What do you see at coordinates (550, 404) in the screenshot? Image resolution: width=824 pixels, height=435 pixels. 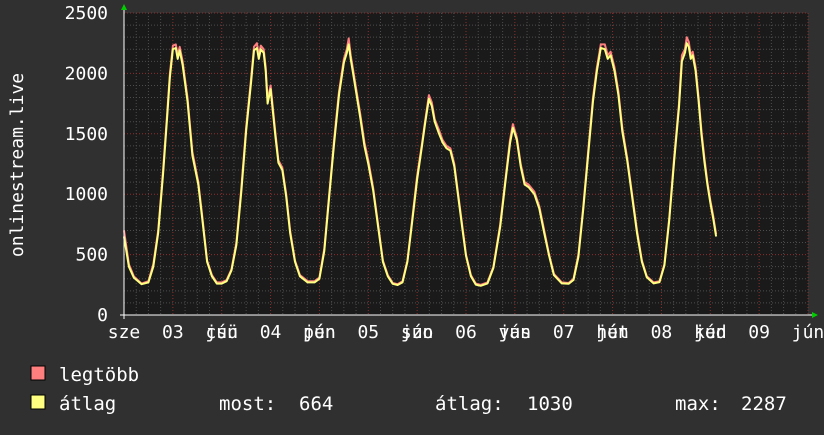 I see `stat-atlag-value: 1030` at bounding box center [550, 404].